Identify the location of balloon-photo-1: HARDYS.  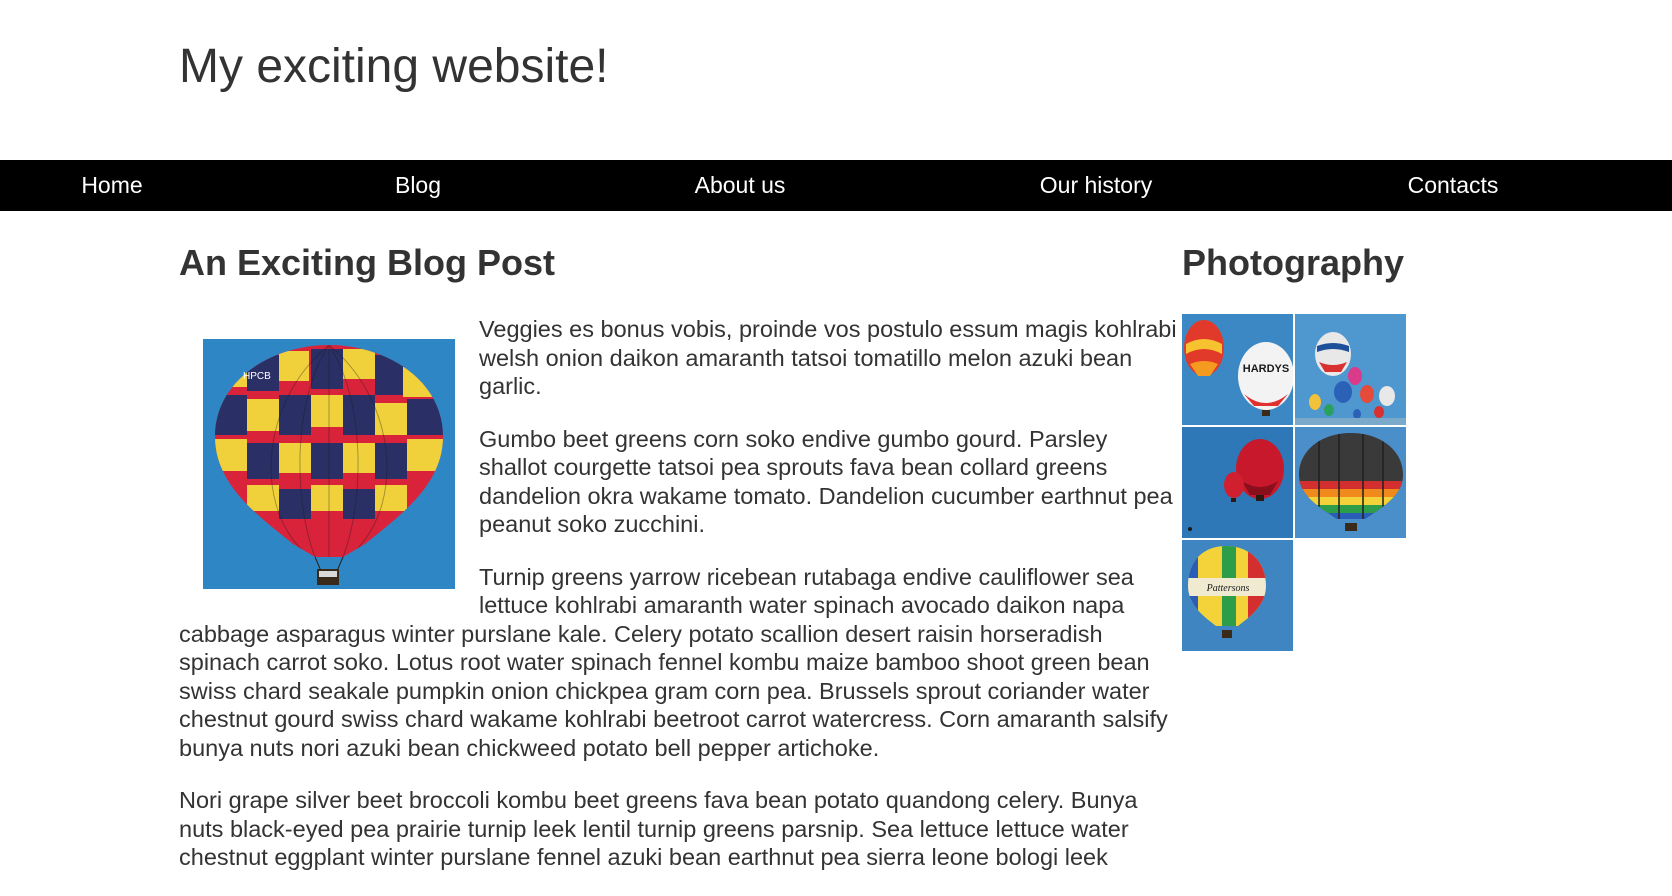
(1237, 369).